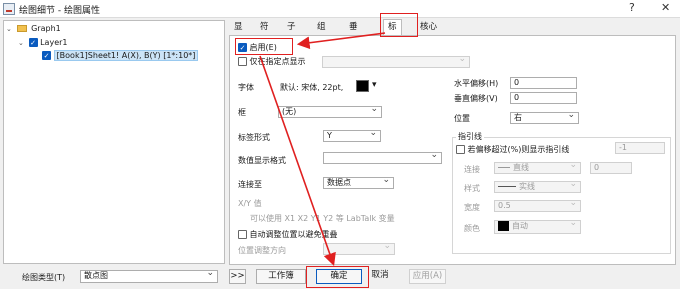 Image resolution: width=680 pixels, height=289 pixels. What do you see at coordinates (149, 276) in the screenshot?
I see `plot-type-select: 散点图` at bounding box center [149, 276].